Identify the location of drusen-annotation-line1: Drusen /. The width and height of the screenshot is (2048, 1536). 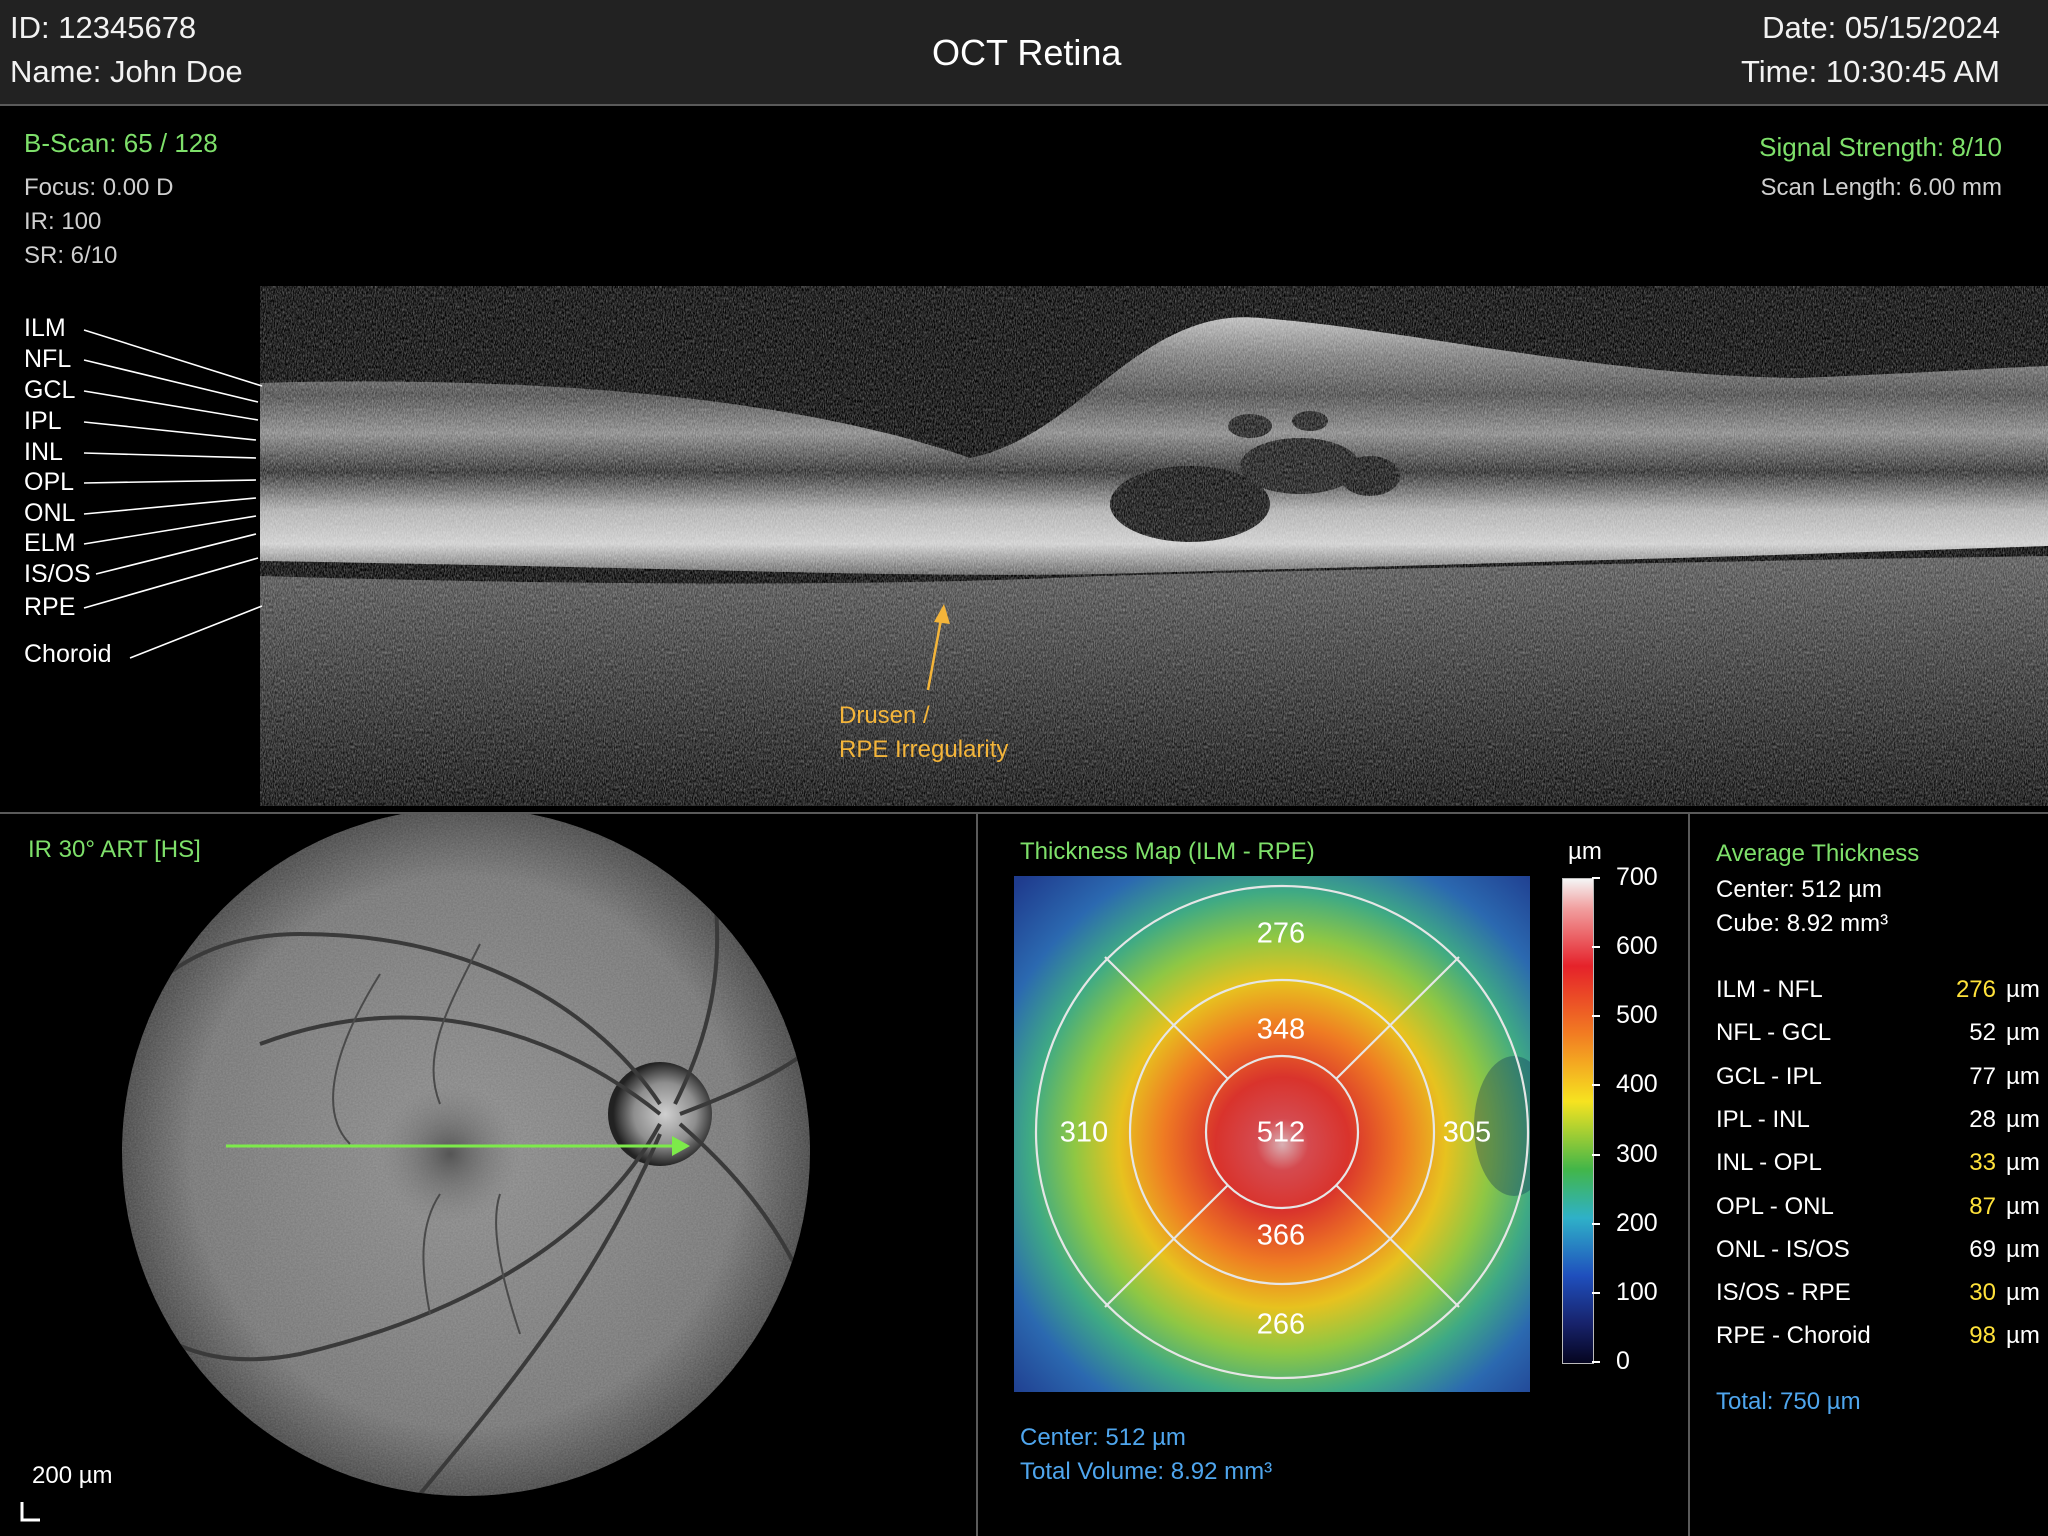
(884, 715).